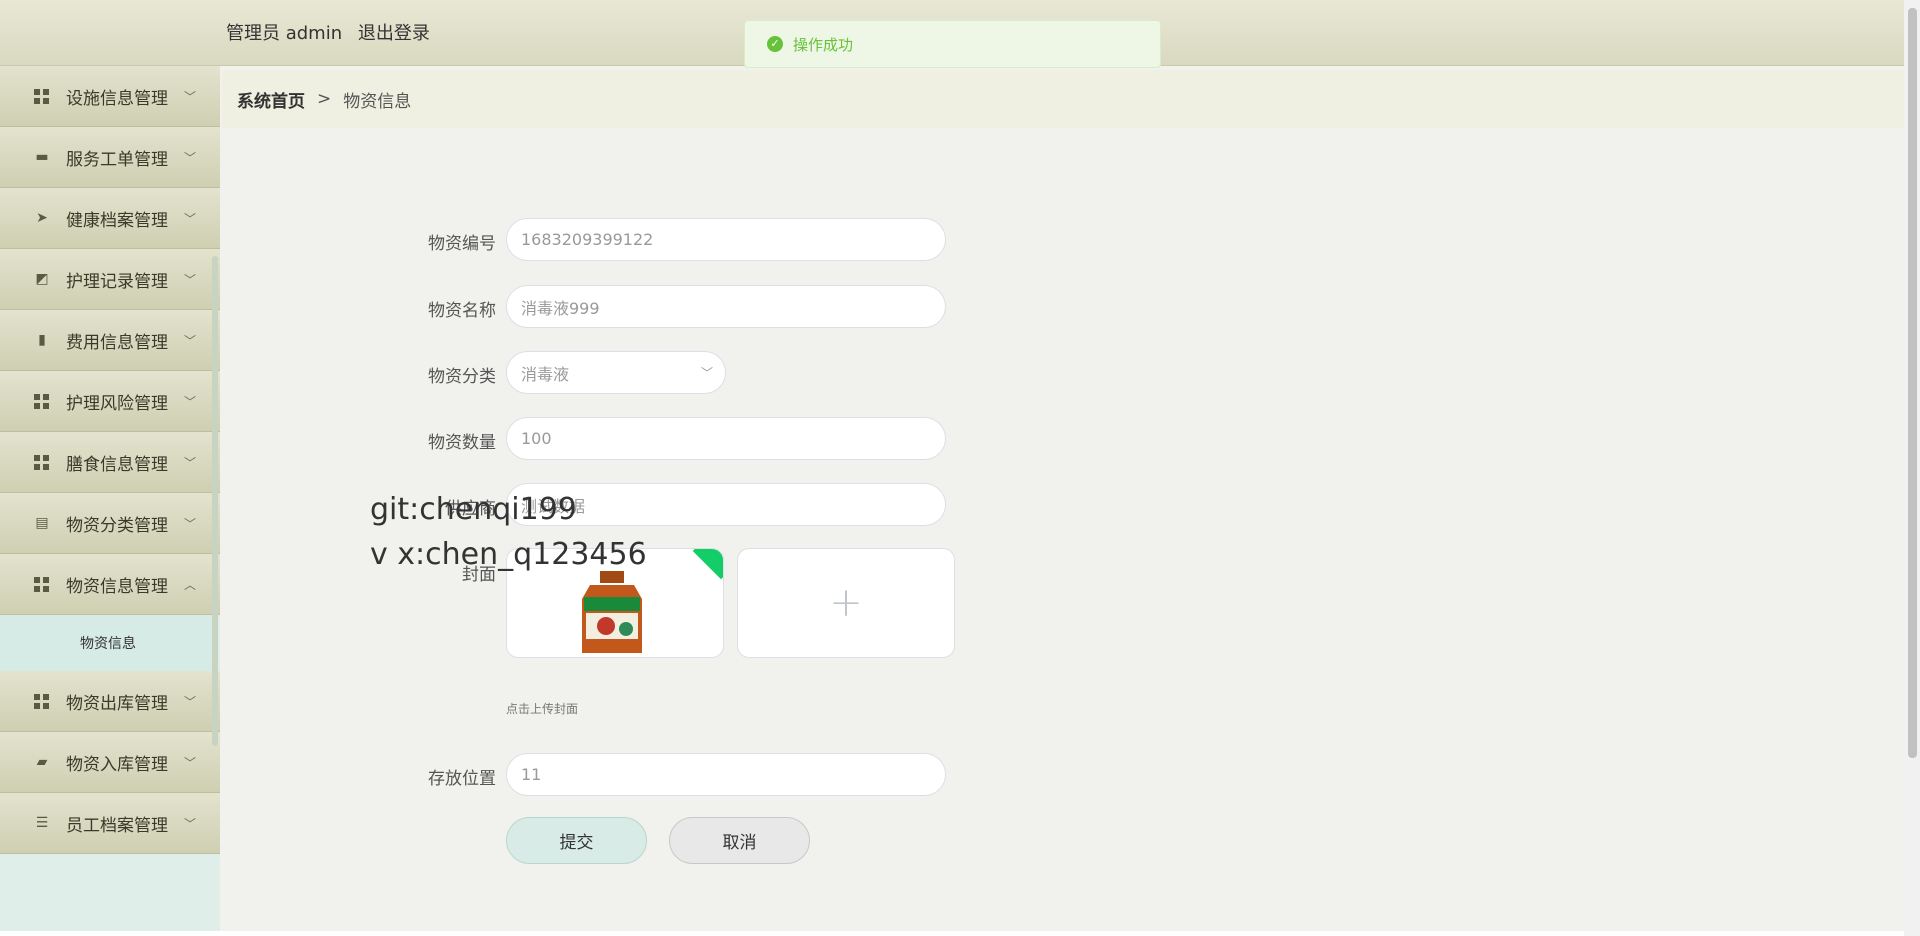 The height and width of the screenshot is (936, 1920). What do you see at coordinates (117, 342) in the screenshot?
I see `sidebar-item-label: 费用信息管理` at bounding box center [117, 342].